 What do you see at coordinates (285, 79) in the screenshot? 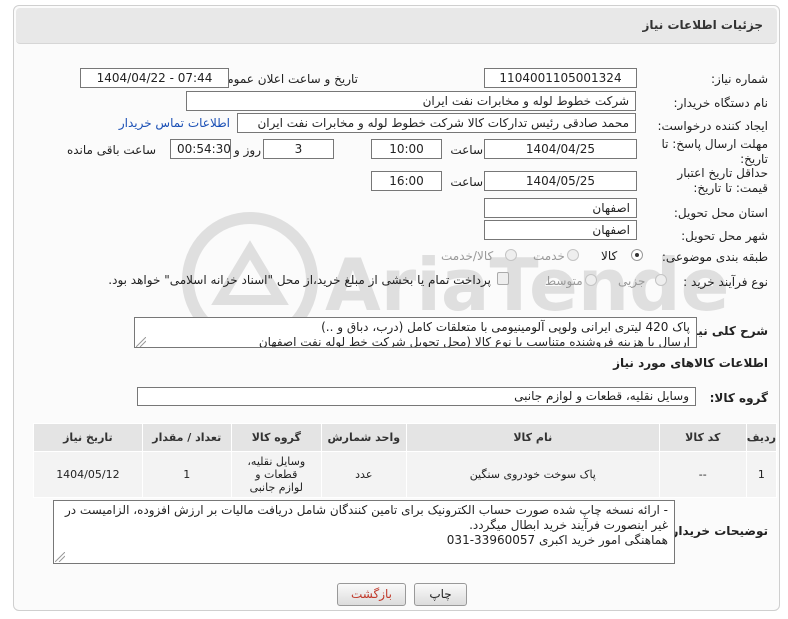
I see `announce-datetime-label: تاریخ و ساعت اعلان عمومی:` at bounding box center [285, 79].